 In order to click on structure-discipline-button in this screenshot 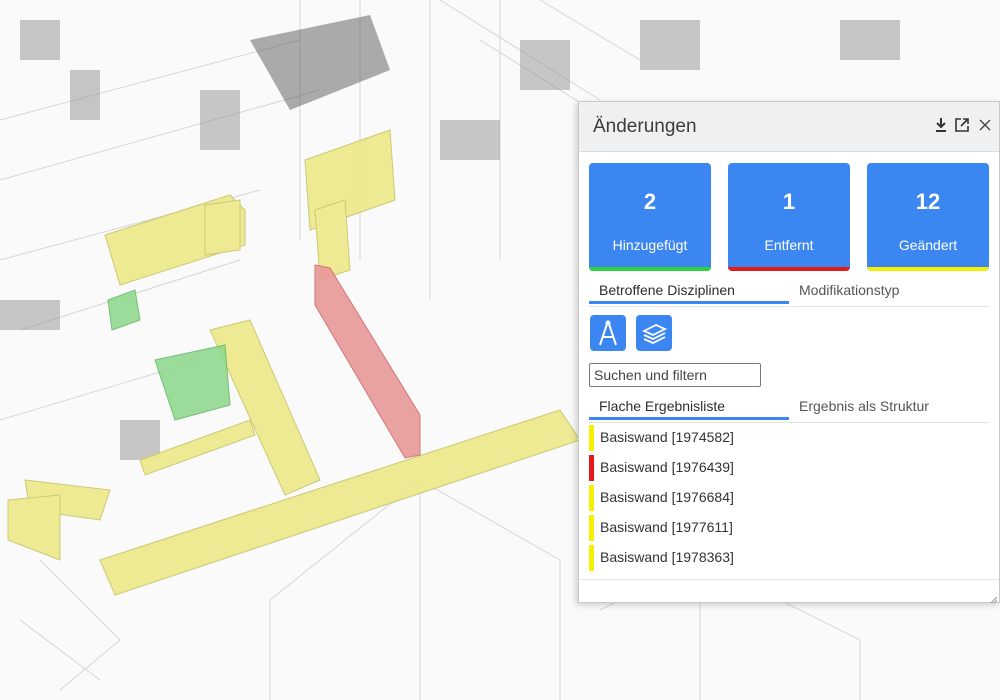, I will do `click(654, 333)`.